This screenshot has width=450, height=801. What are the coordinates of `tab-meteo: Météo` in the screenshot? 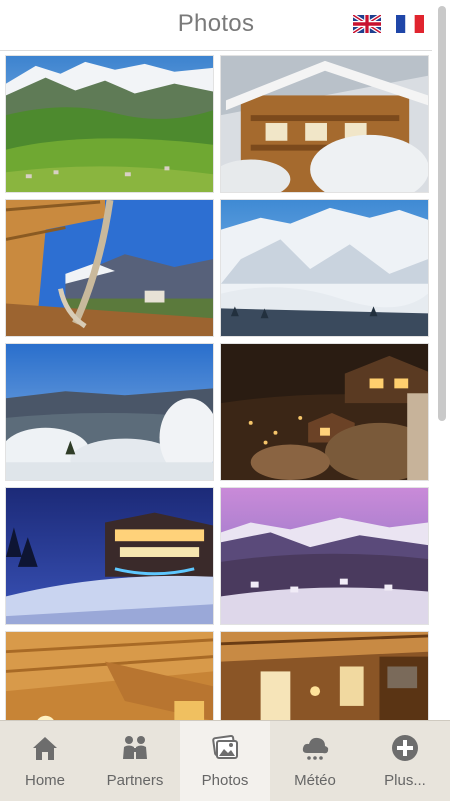 It's located at (315, 761).